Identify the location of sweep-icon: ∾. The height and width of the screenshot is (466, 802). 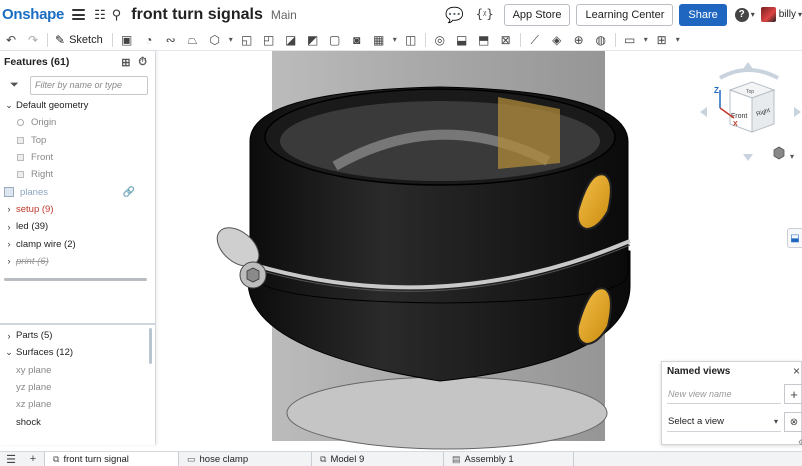
(171, 40).